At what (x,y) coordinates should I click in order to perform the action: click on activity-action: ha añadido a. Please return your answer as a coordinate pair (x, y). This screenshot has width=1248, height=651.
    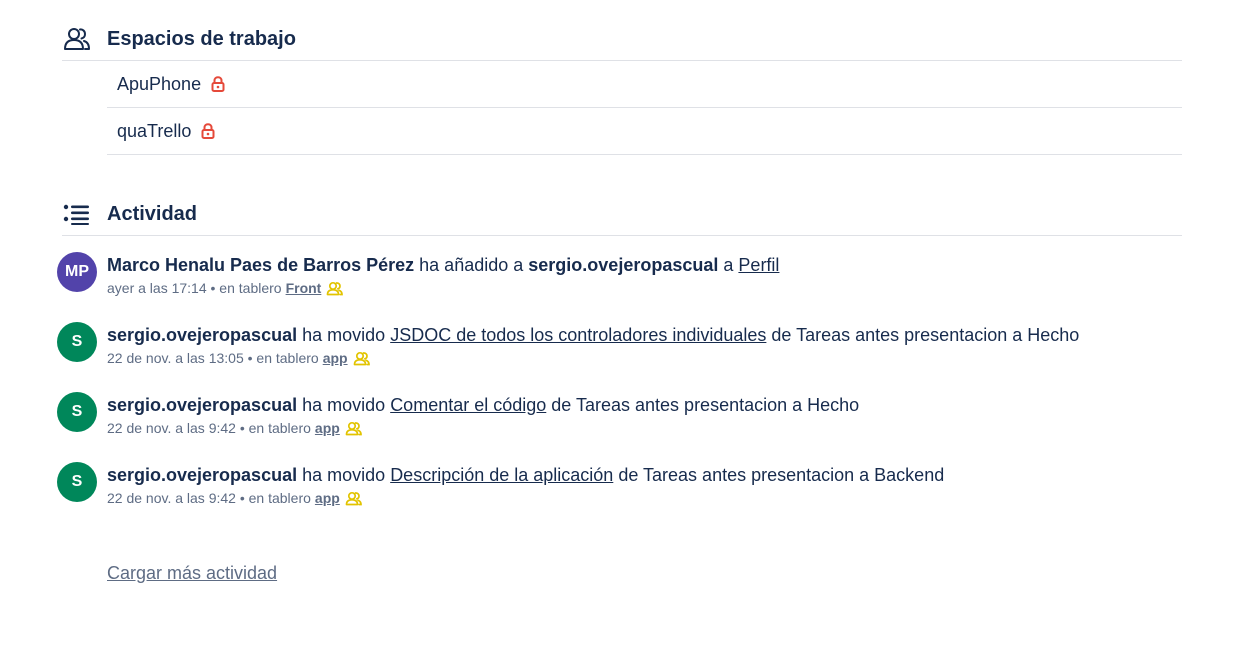
    Looking at the image, I should click on (471, 265).